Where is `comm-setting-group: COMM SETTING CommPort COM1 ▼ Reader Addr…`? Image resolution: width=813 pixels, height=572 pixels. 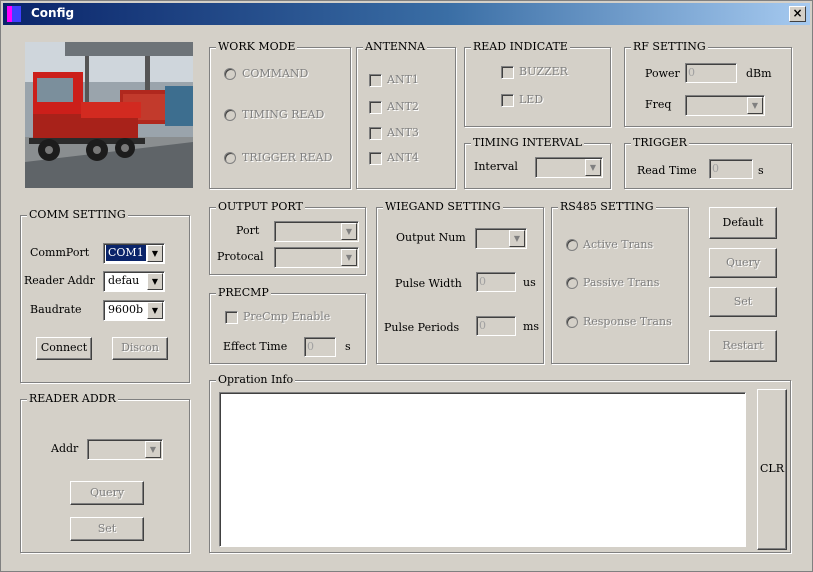
comm-setting-group: COMM SETTING CommPort COM1 ▼ Reader Addr… is located at coordinates (105, 295).